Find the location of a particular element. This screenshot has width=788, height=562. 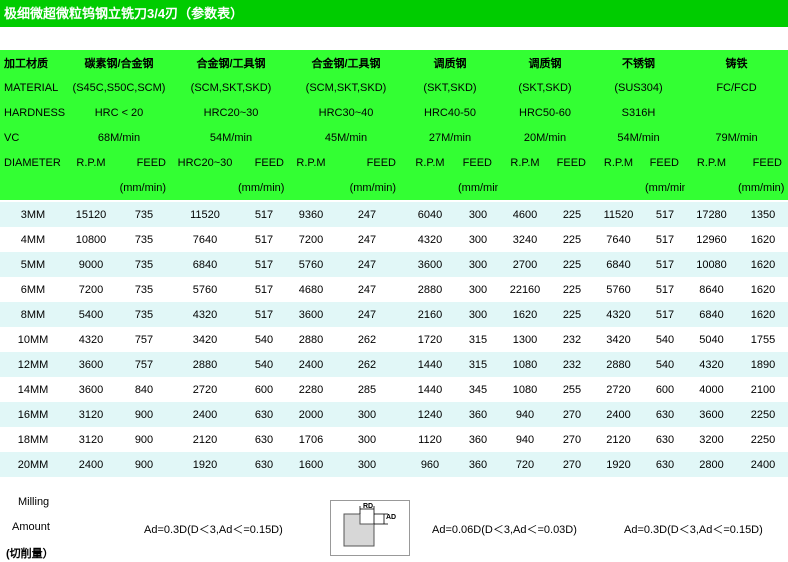

header-cell: (SCM,SKT,SKD) is located at coordinates (231, 87).